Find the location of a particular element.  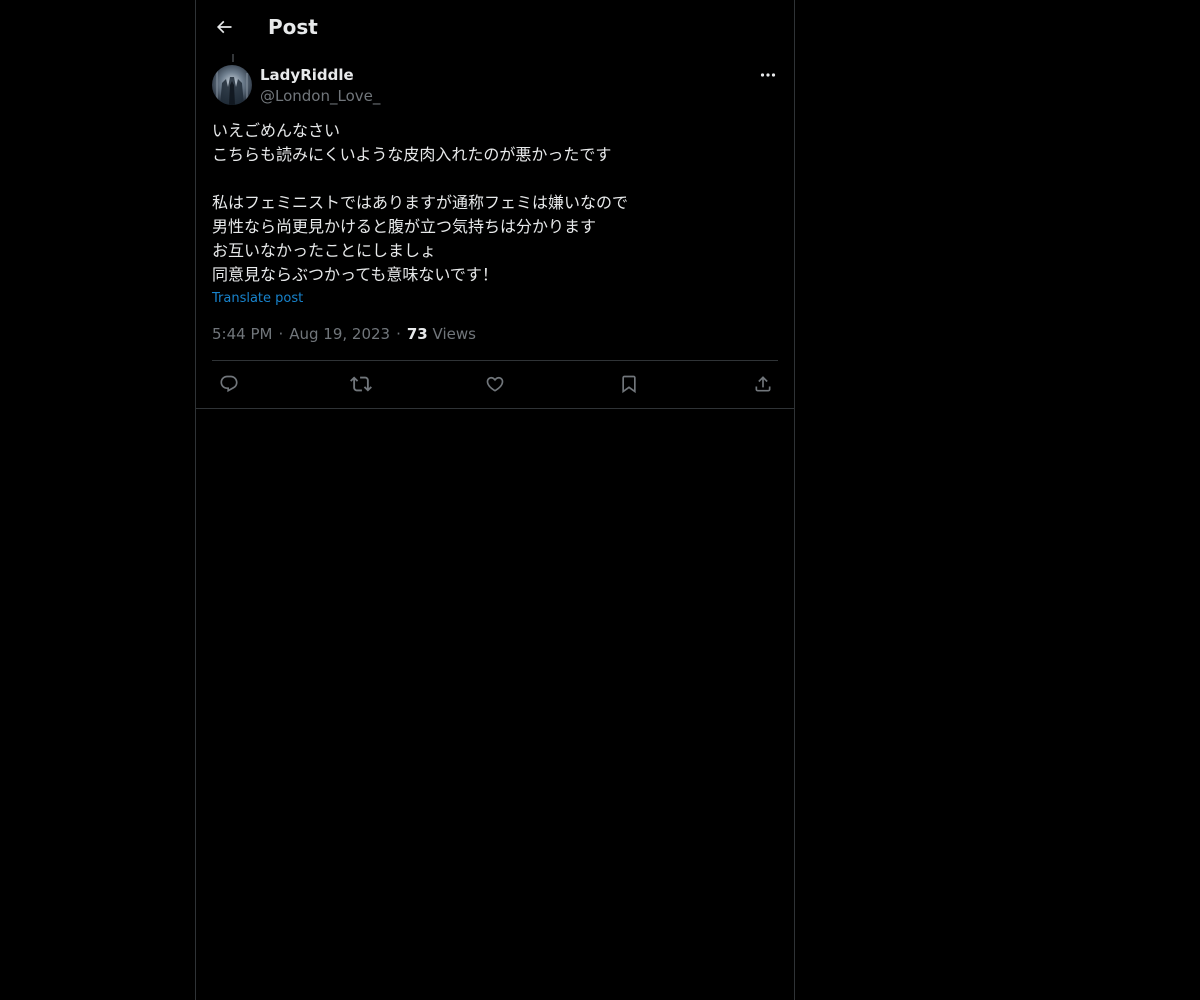

post-meta: 5:44 PM · Aug 19, 2023 · 73 Views is located at coordinates (344, 334).